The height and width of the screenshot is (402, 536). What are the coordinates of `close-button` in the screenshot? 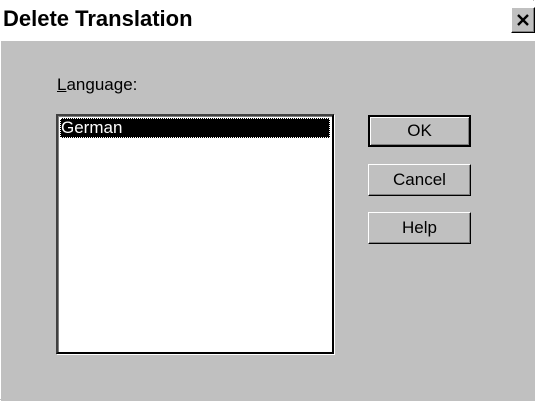 It's located at (523, 20).